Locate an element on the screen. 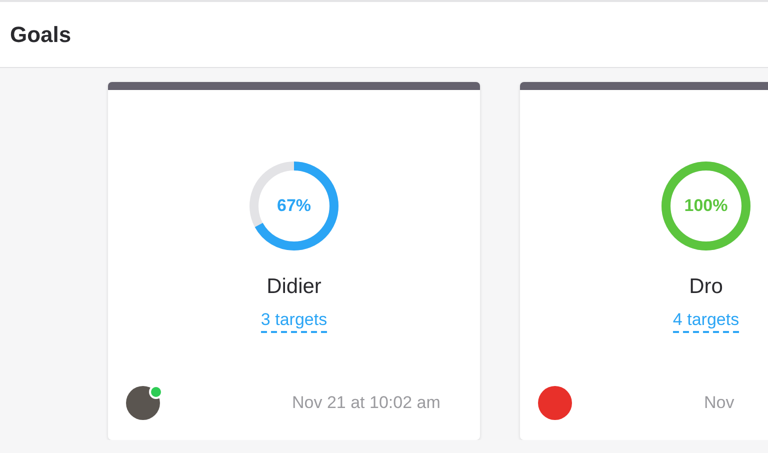 The image size is (768, 453). percent-label: 100% is located at coordinates (706, 206).